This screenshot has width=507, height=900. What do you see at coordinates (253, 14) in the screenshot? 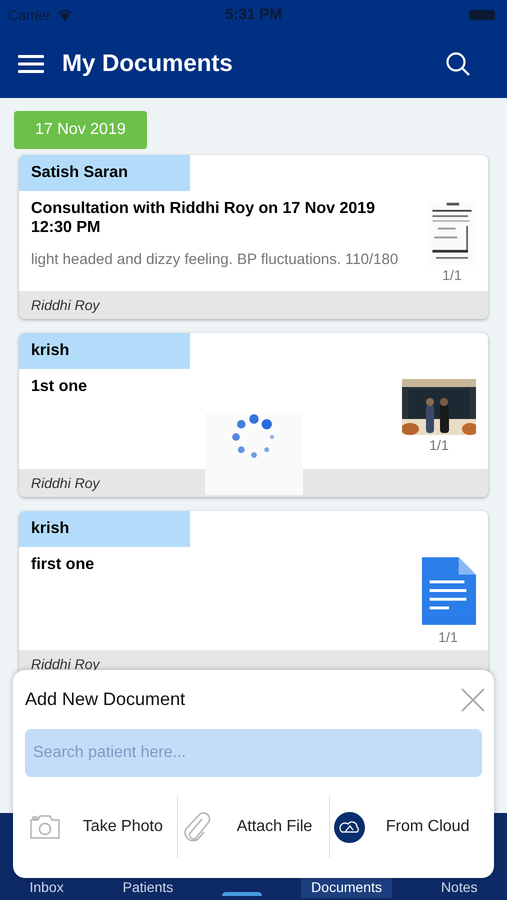
I see `status-time: 5:31 PM` at bounding box center [253, 14].